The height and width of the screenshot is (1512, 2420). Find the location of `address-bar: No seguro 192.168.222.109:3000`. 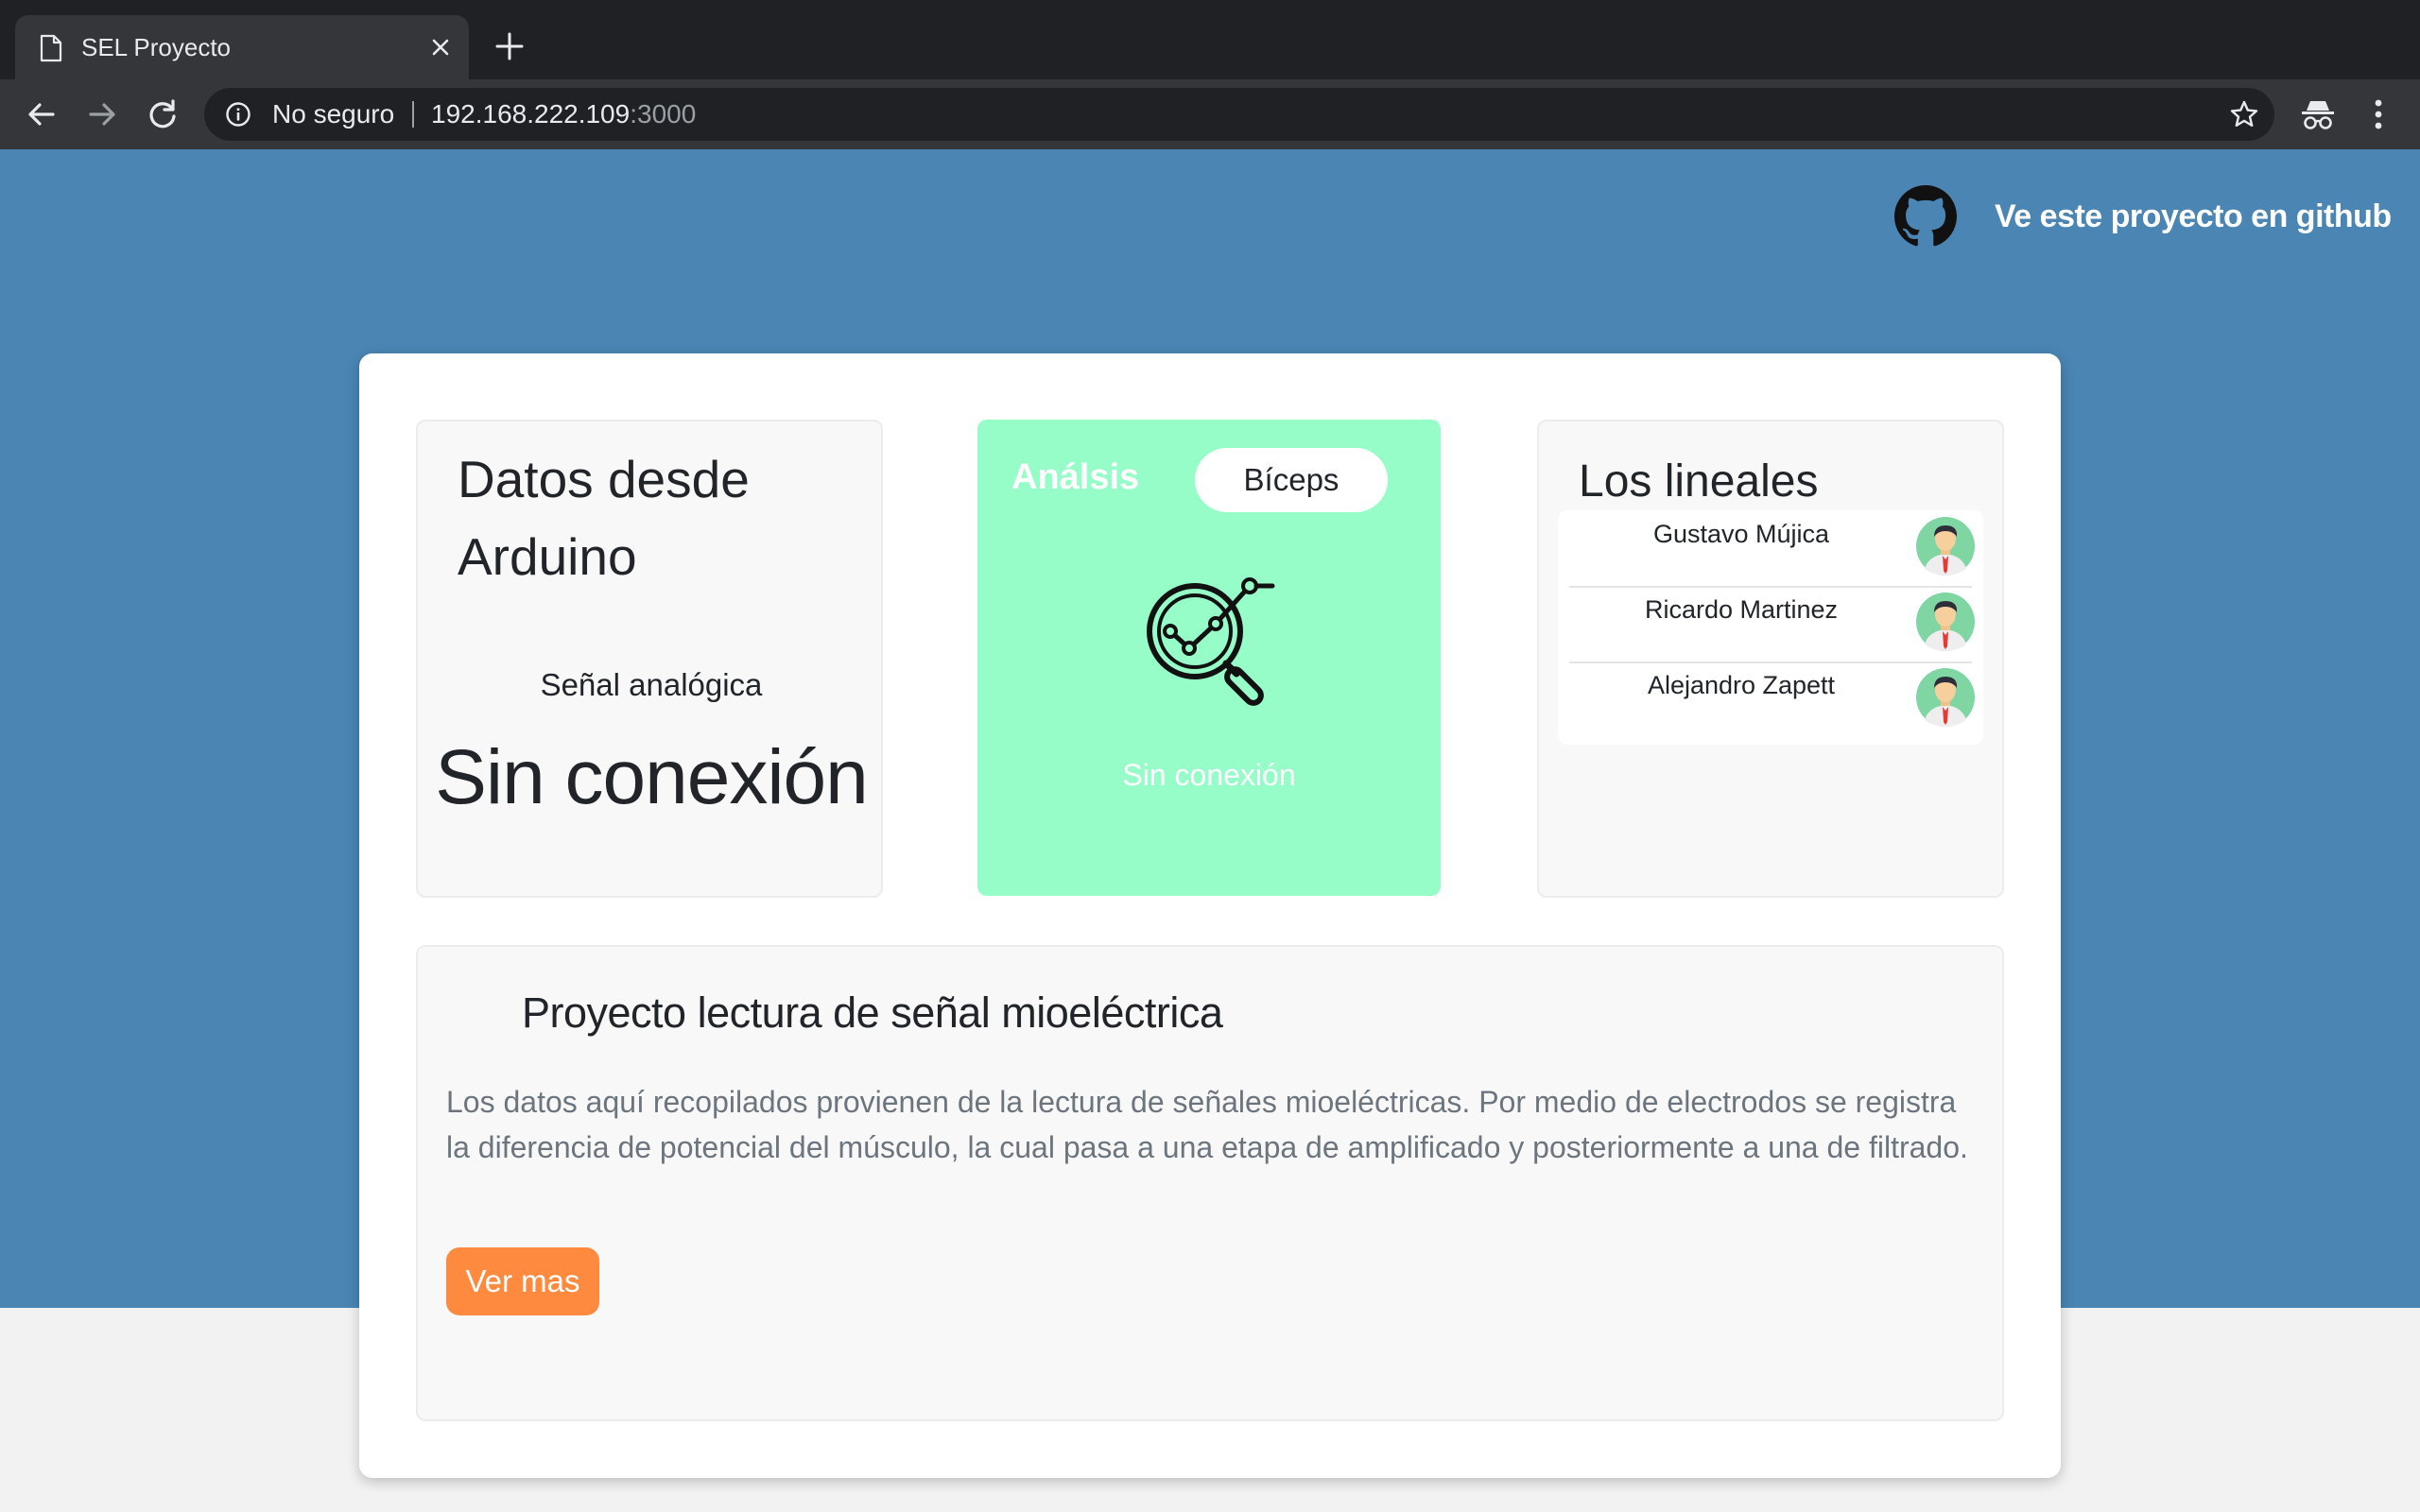

address-bar: No seguro 192.168.222.109:3000 is located at coordinates (1239, 114).